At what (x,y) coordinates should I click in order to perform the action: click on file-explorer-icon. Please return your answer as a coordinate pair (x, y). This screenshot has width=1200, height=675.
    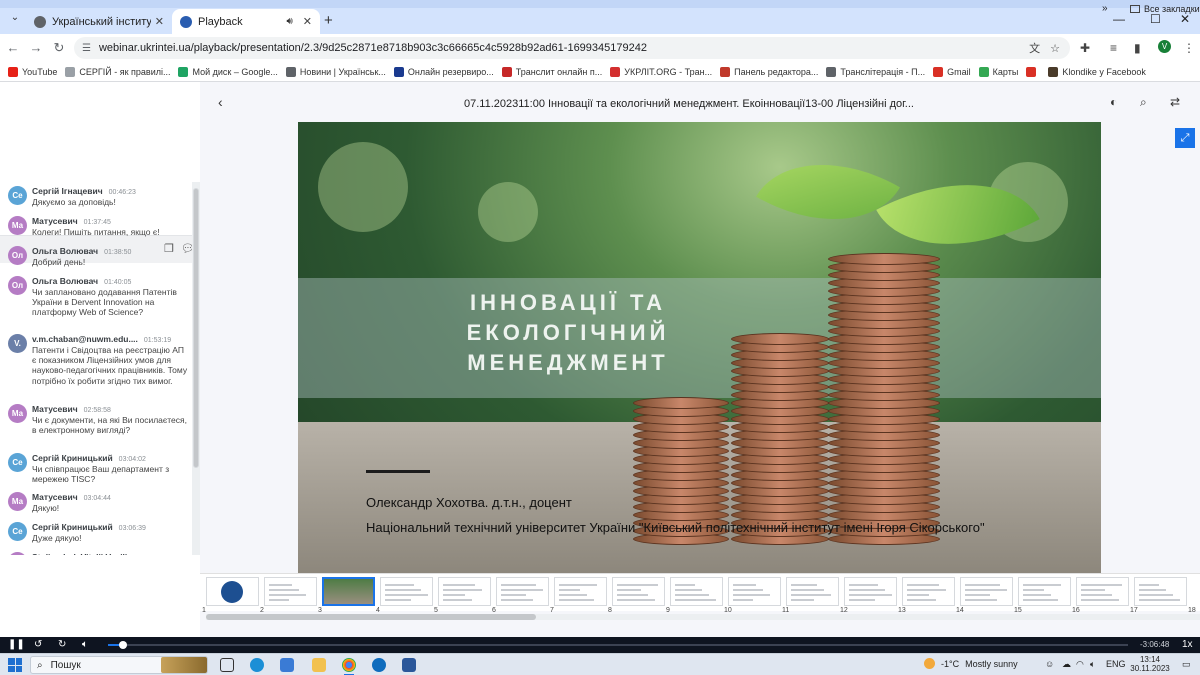
    Looking at the image, I should click on (319, 665).